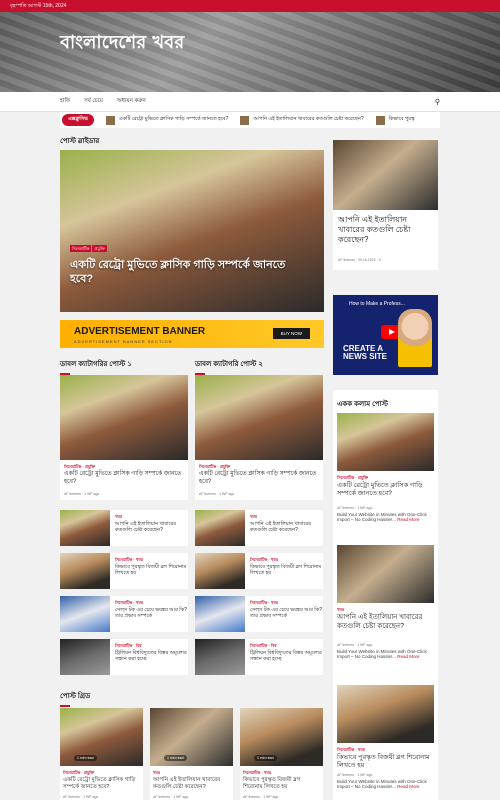 This screenshot has width=500, height=800. What do you see at coordinates (395, 120) in the screenshot?
I see `ticker-item: কিভাবে পুরস্কৃ` at bounding box center [395, 120].